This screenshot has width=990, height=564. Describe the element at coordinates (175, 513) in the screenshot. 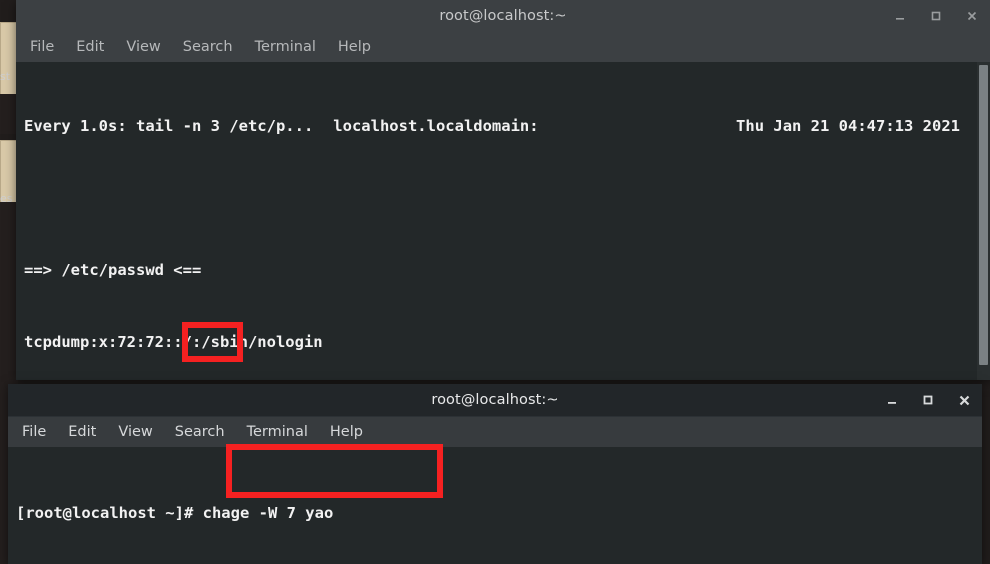

I see `terminal-line: [root@localhost ~]# chage -W 7 yao` at that location.